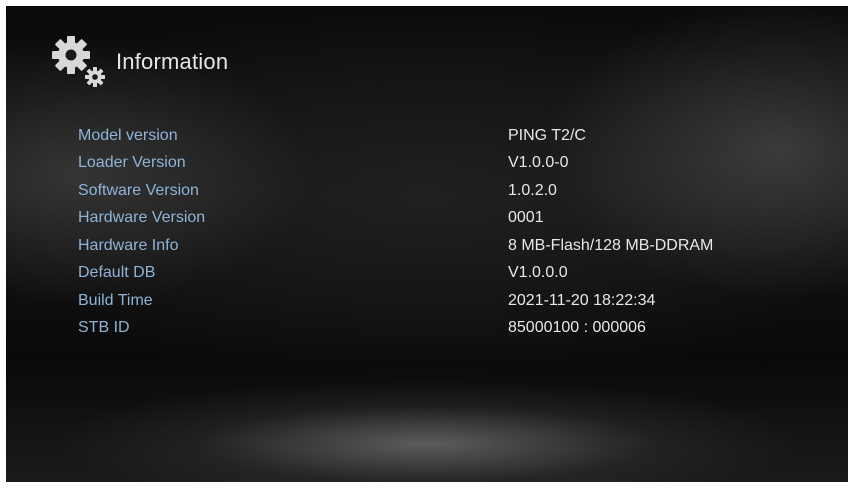  What do you see at coordinates (438, 164) in the screenshot?
I see `info-row-loader-version: Loader Version V1.0.0-0` at bounding box center [438, 164].